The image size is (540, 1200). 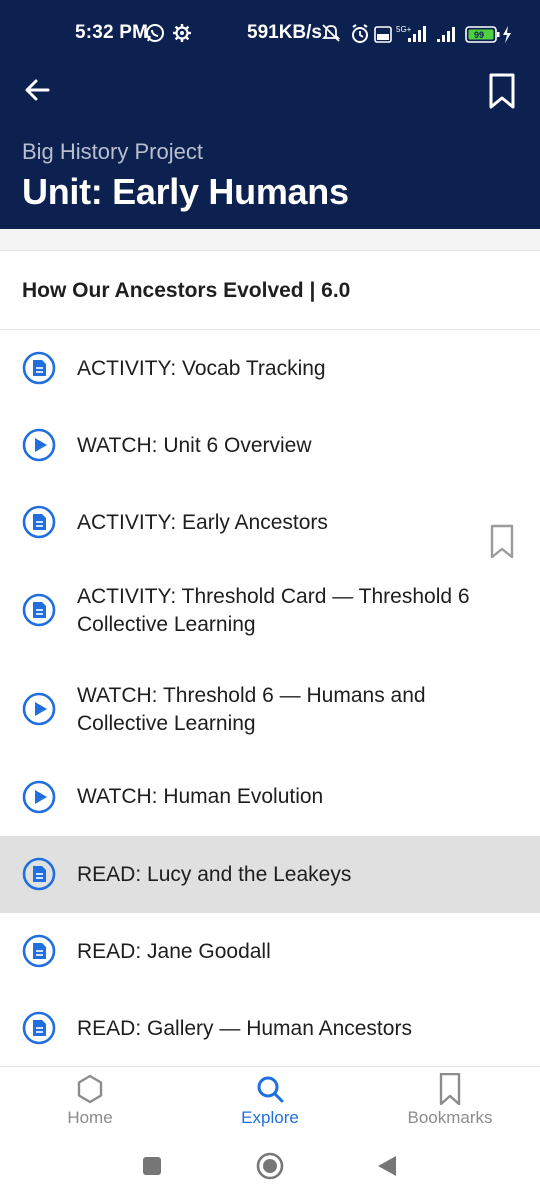 What do you see at coordinates (270, 240) in the screenshot?
I see `divider-strip` at bounding box center [270, 240].